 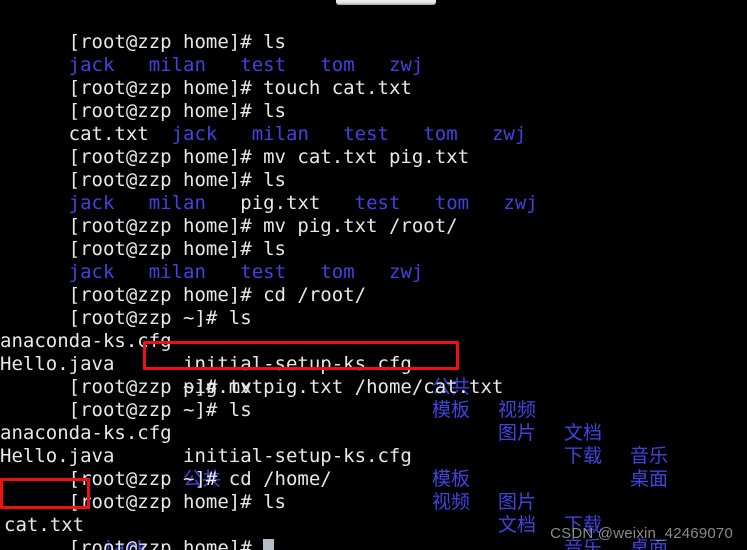 What do you see at coordinates (229, 214) in the screenshot?
I see `terminal-line-command: [root@zzp home]# mv pig.txt /root/` at bounding box center [229, 214].